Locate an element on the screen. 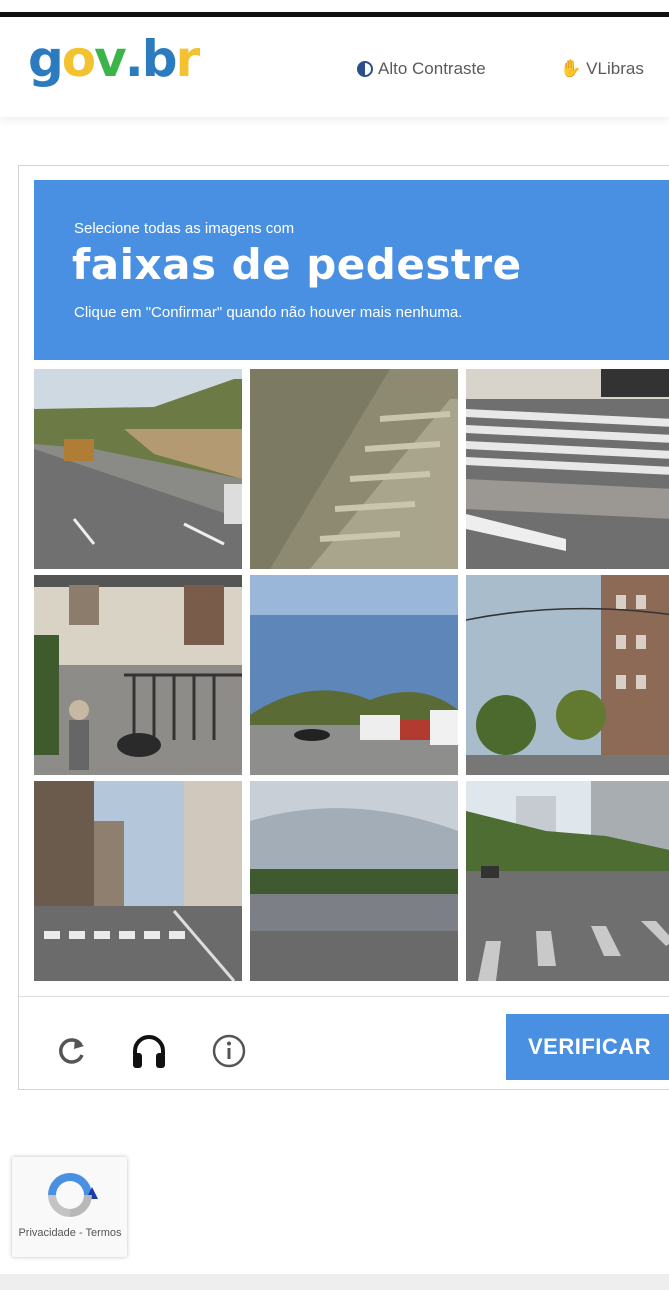 The height and width of the screenshot is (1290, 669). privacy-terms-link: Privacidade - Termos is located at coordinates (70, 1233).